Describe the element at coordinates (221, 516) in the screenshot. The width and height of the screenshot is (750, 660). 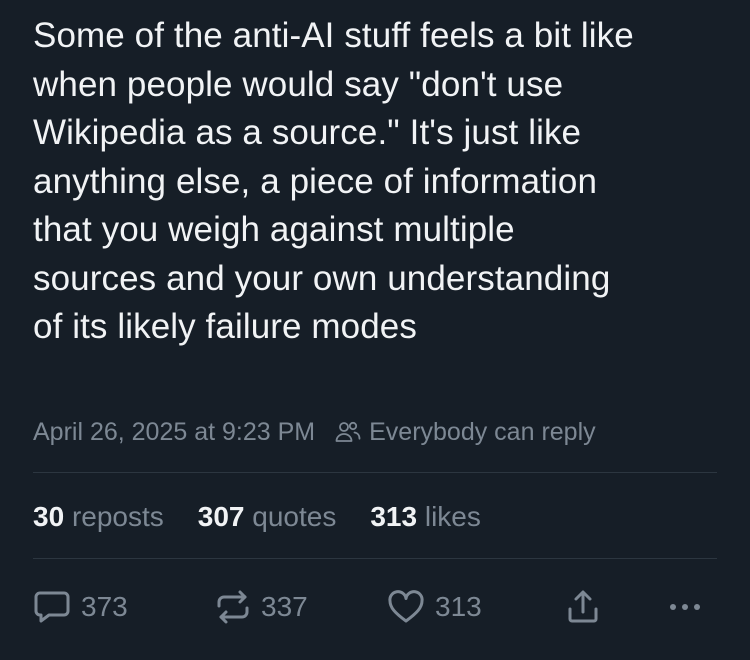
I see `quotes-count: 307` at that location.